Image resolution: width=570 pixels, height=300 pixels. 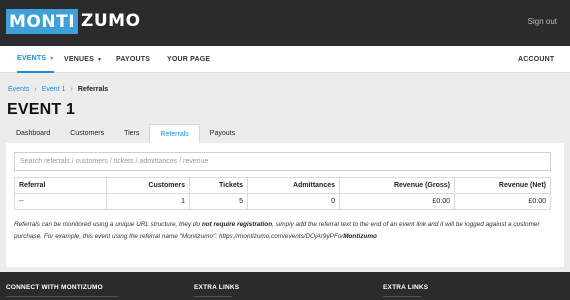 I want to click on cell-tickets: 5, so click(x=218, y=201).